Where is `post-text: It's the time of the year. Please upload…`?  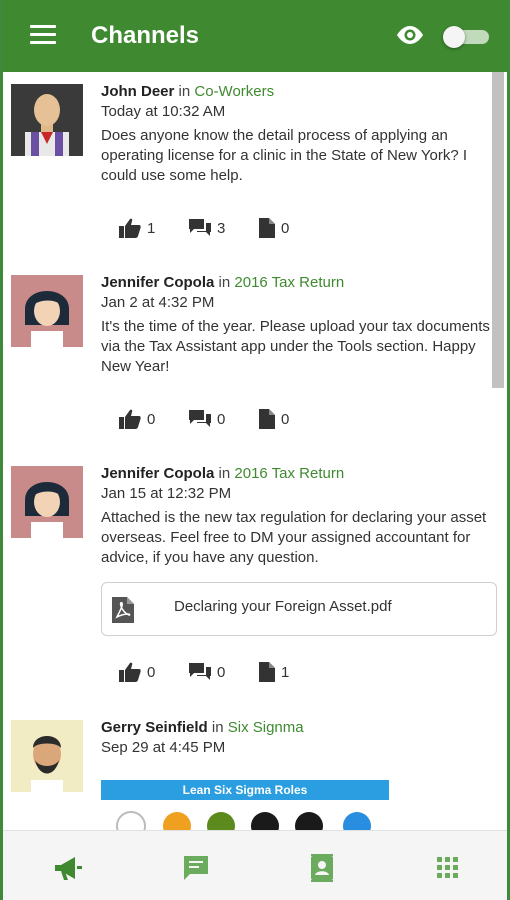
post-text: It's the time of the year. Please upload… is located at coordinates (295, 346).